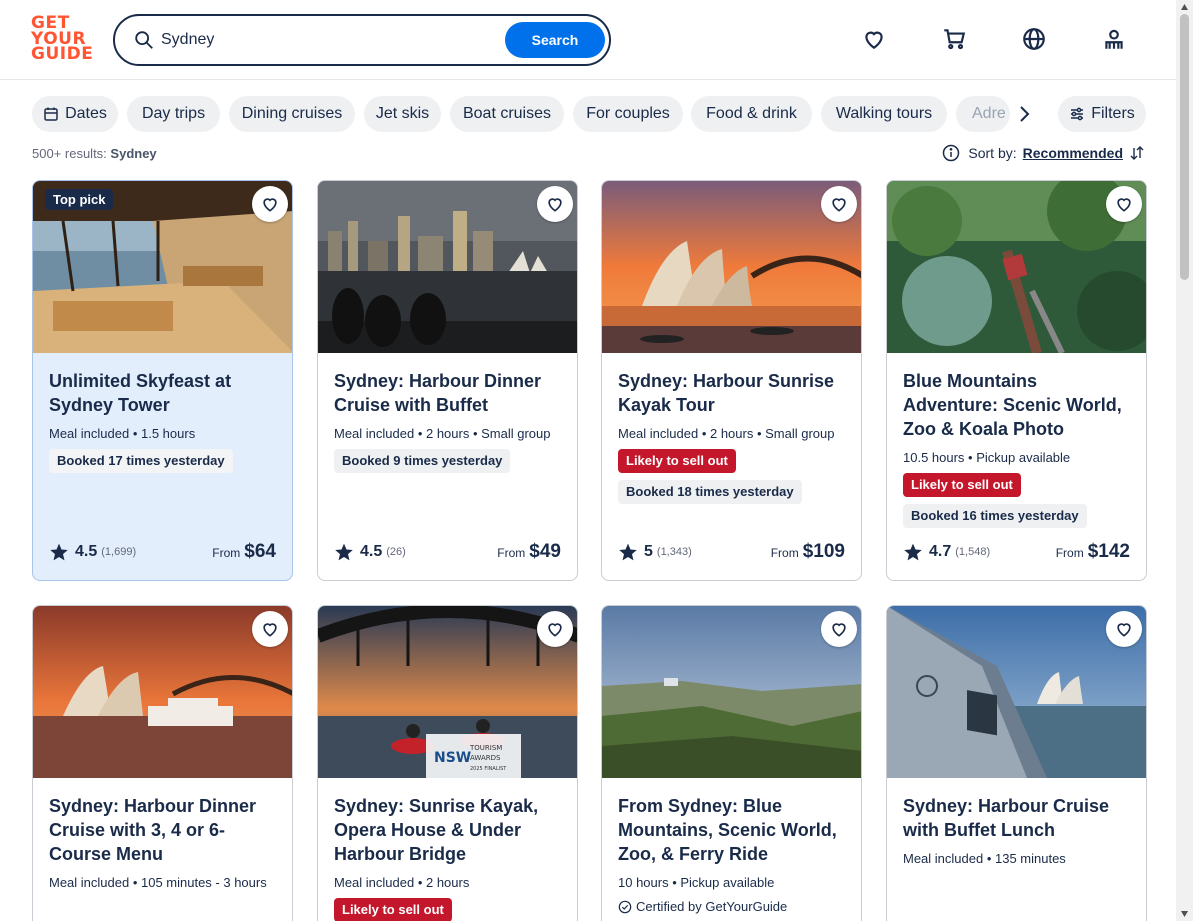  I want to click on chip-label: Walking tours, so click(884, 113).